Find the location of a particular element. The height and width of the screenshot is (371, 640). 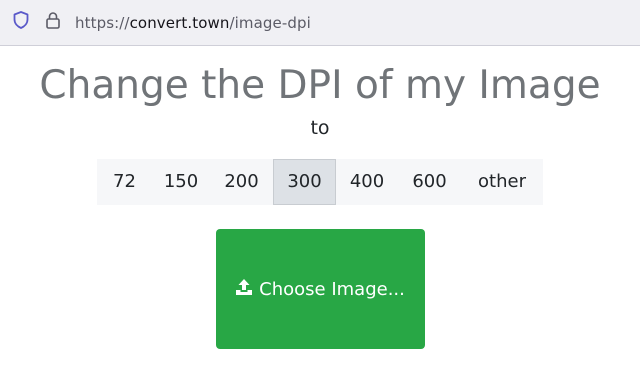

url-text: https://convert.town/image-dpi is located at coordinates (193, 23).